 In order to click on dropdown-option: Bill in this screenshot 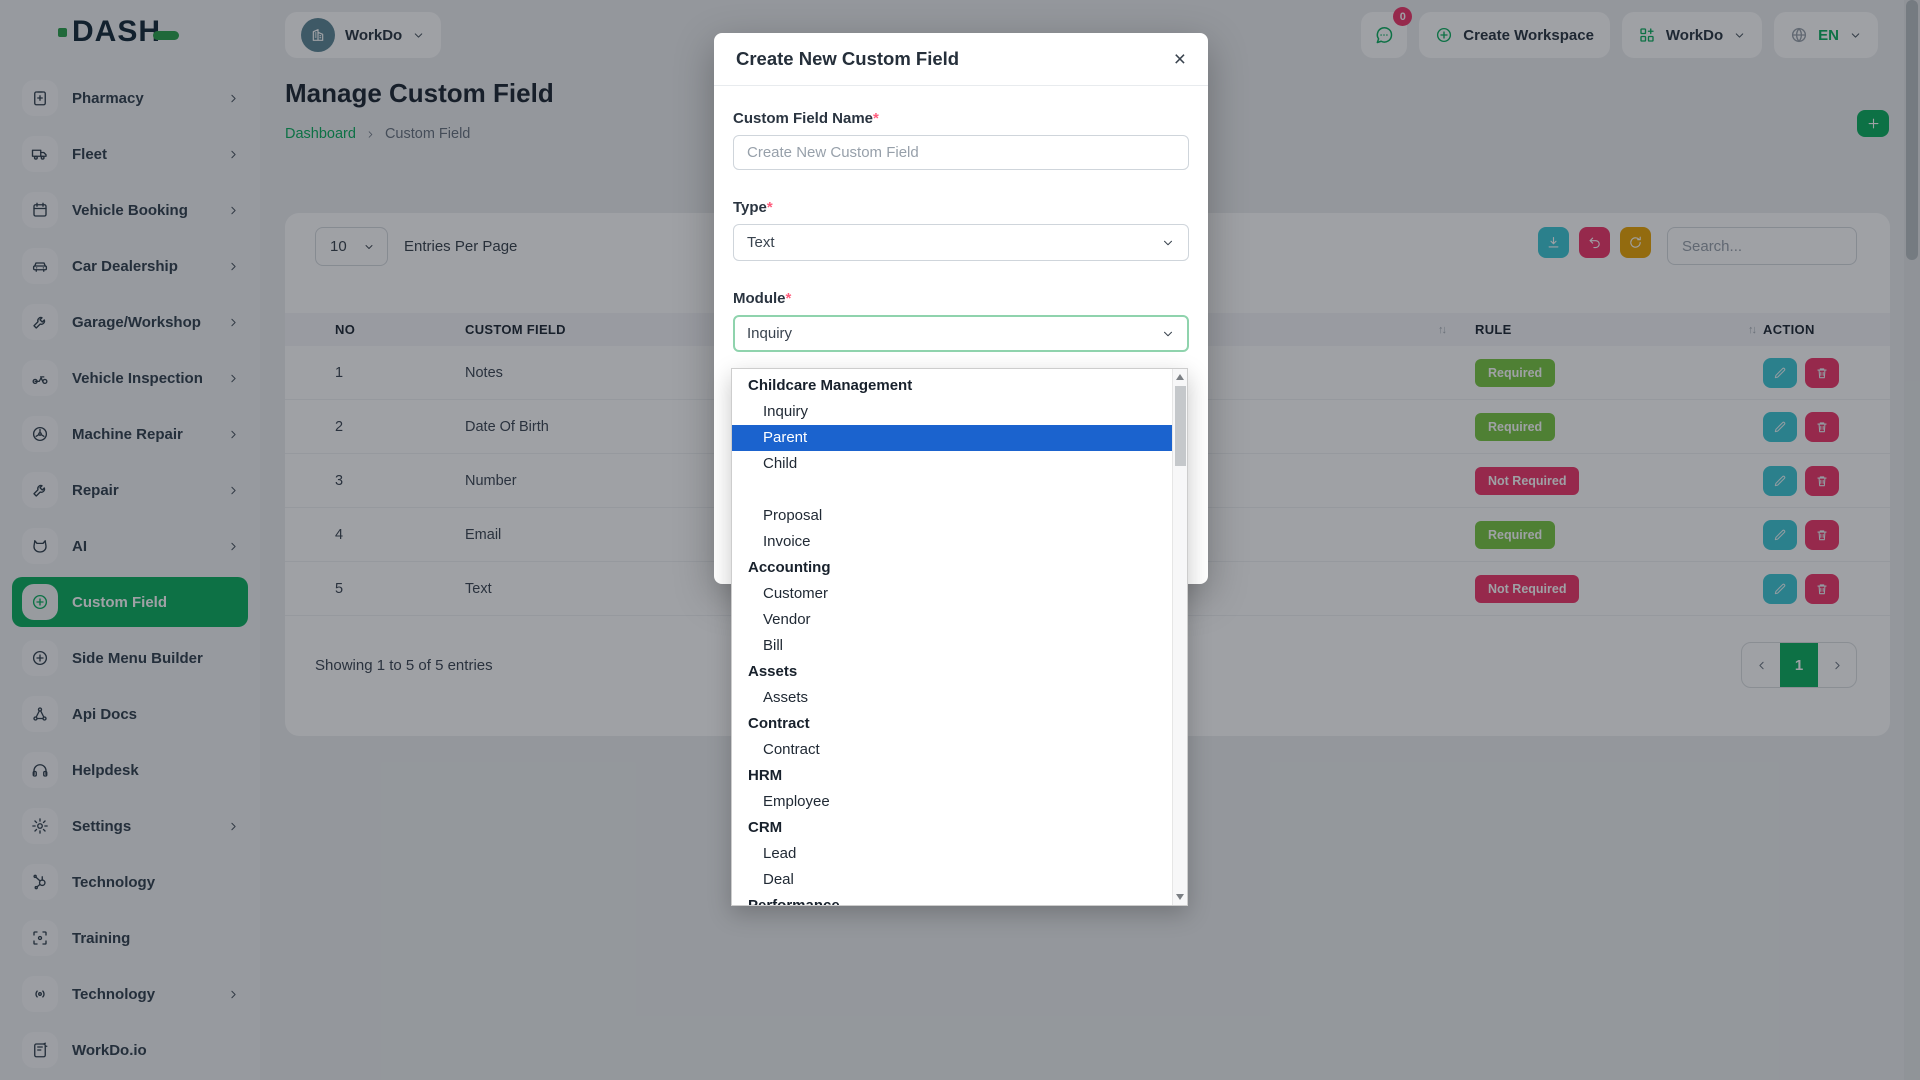, I will do `click(952, 646)`.